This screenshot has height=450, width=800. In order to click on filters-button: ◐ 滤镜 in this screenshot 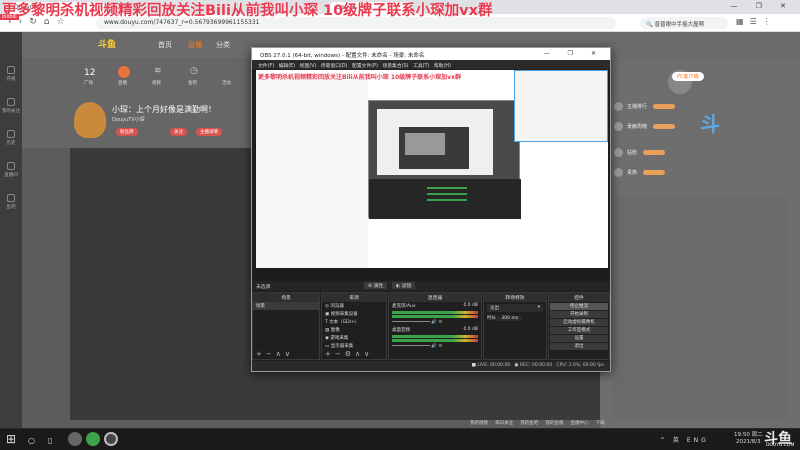, I will do `click(404, 285)`.